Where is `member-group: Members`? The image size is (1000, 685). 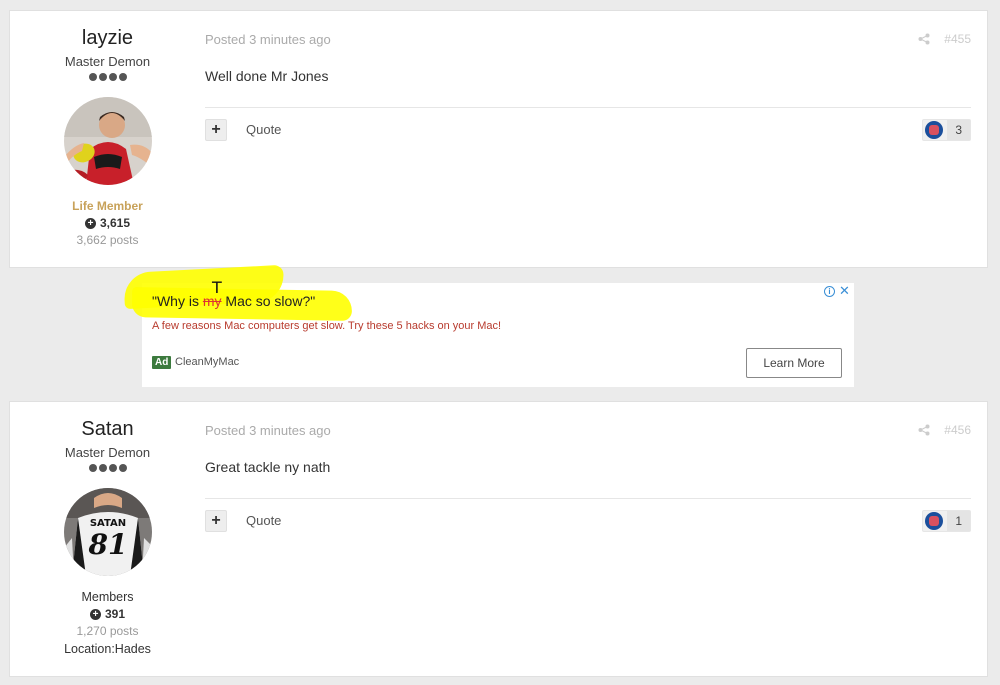 member-group: Members is located at coordinates (107, 597).